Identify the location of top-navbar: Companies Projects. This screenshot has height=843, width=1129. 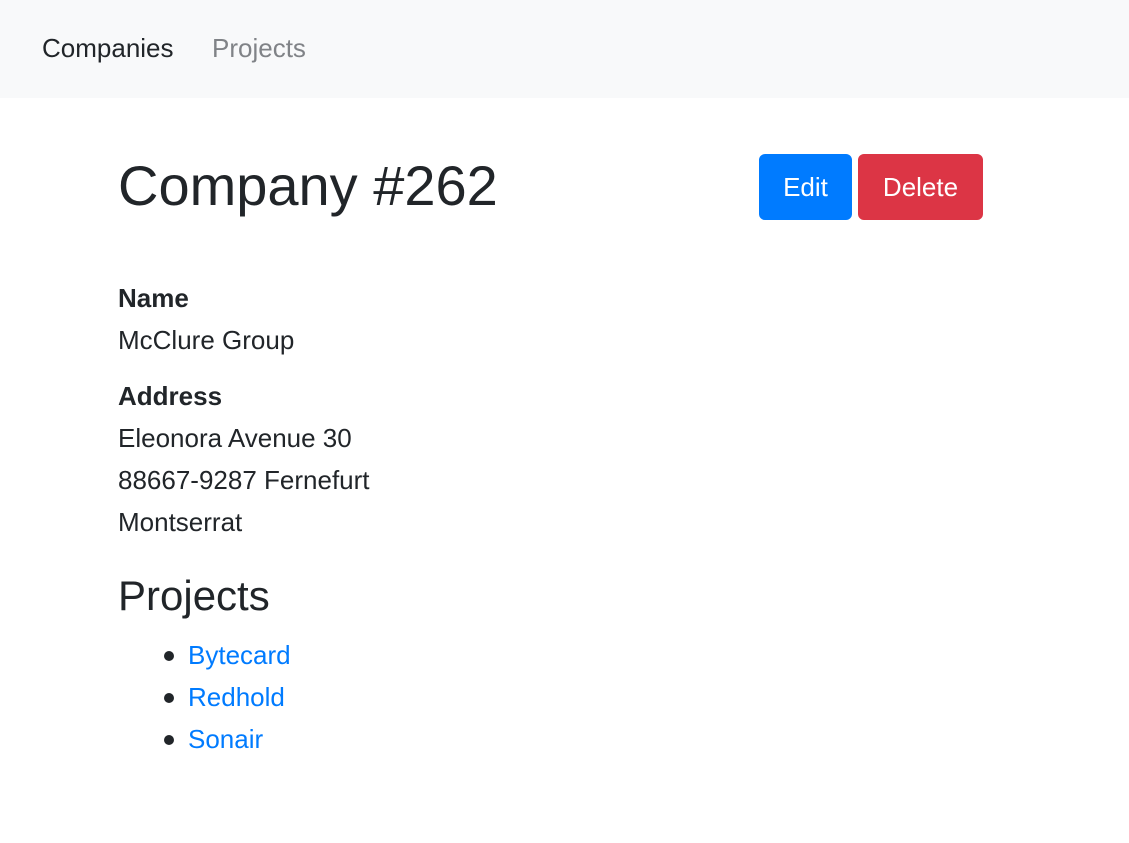
(564, 49).